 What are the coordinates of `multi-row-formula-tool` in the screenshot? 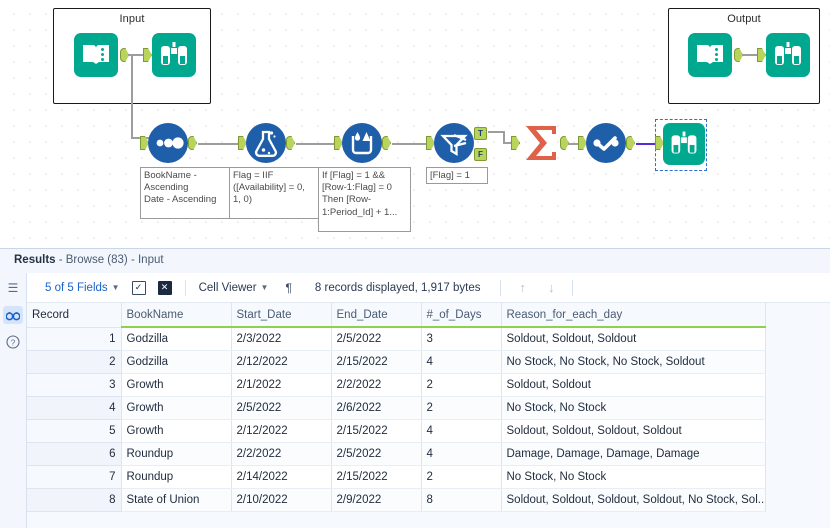 It's located at (362, 143).